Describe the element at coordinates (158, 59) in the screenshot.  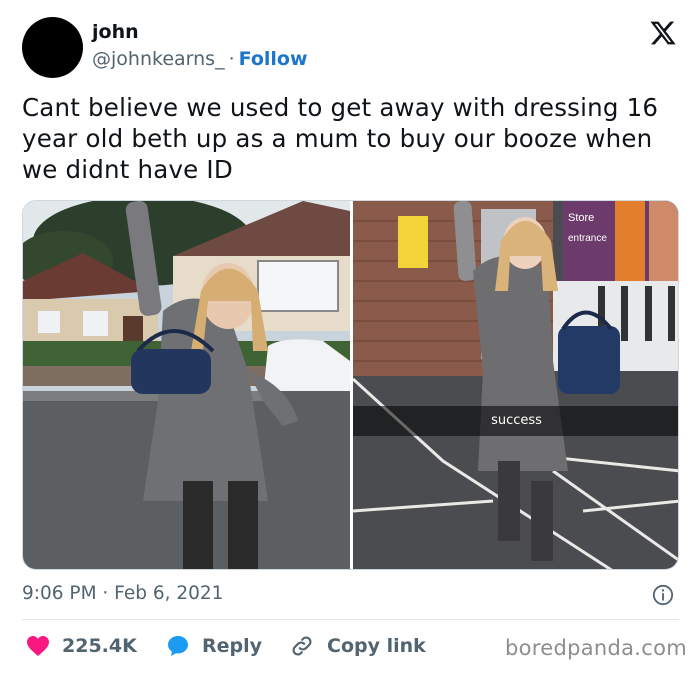
I see `user-handle: @johnkearns_` at that location.